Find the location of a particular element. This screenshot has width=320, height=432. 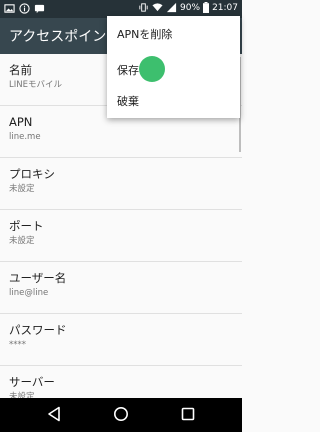

setting-value: line.me is located at coordinates (25, 137).